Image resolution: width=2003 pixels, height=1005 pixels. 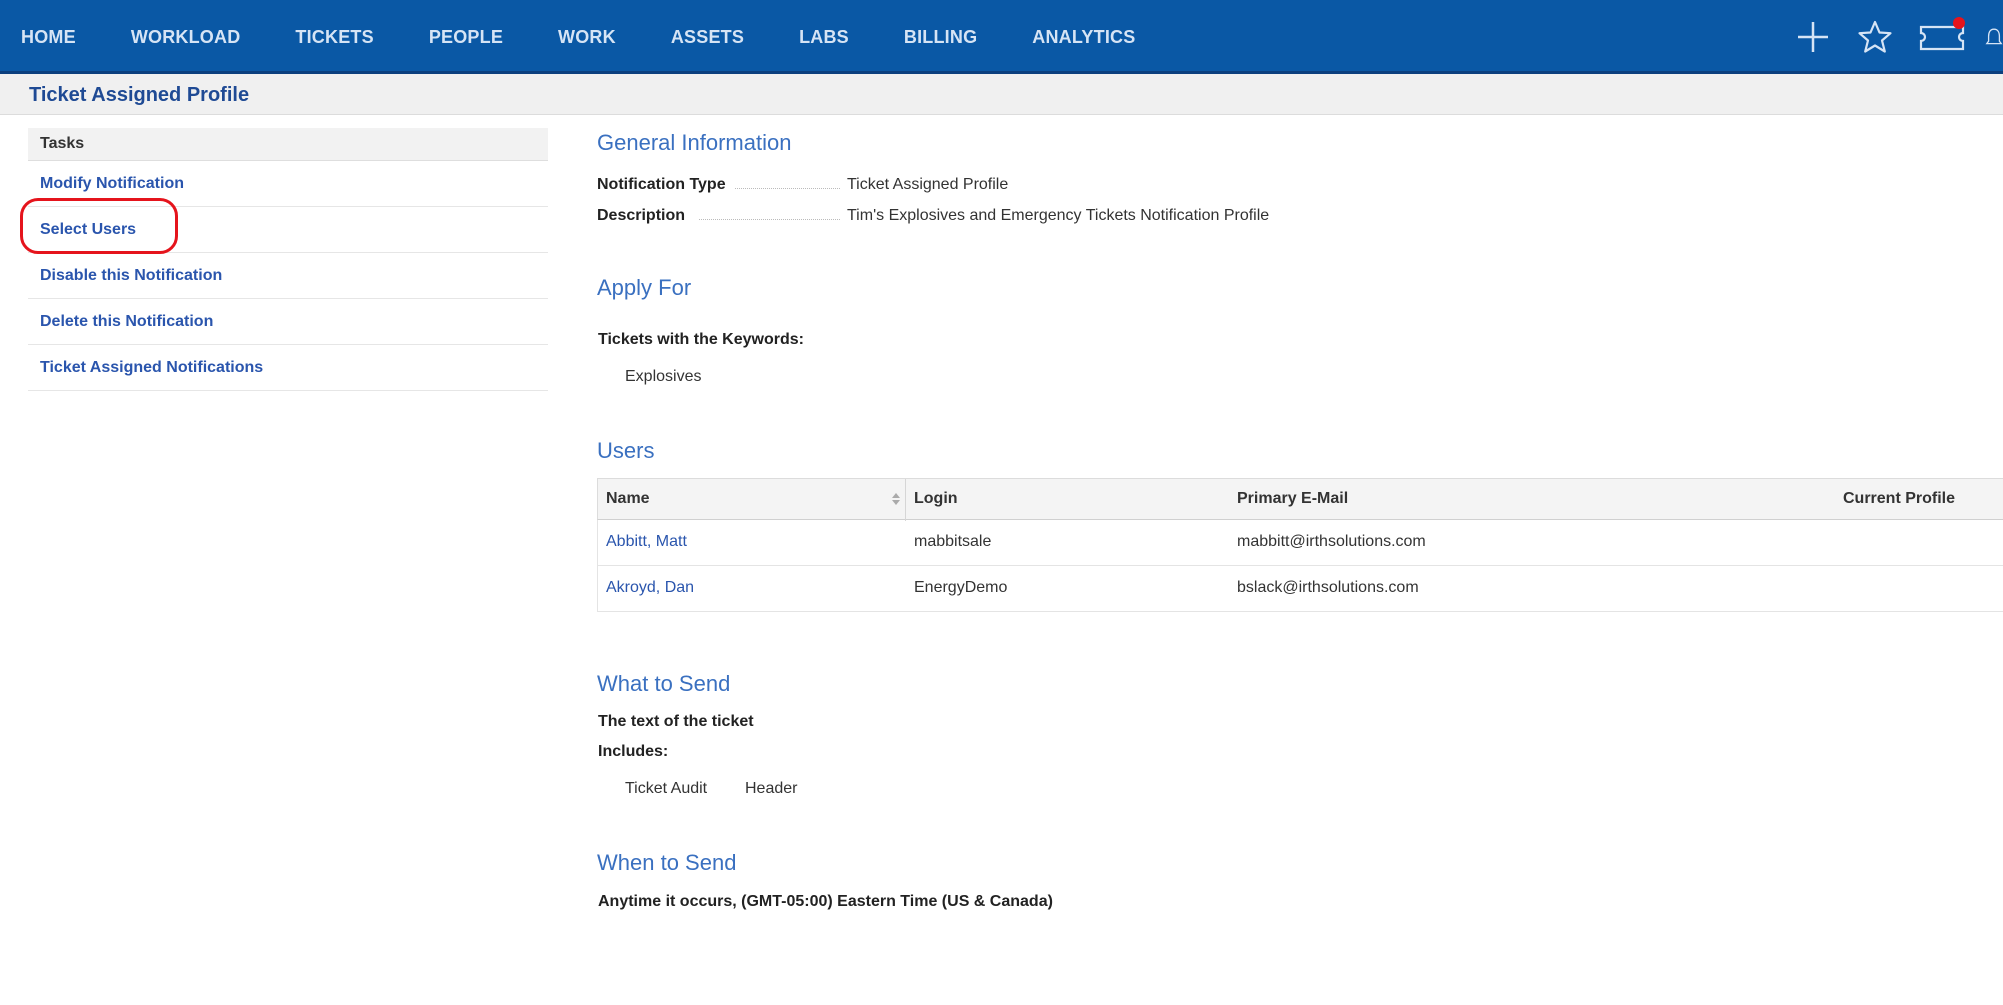 What do you see at coordinates (288, 322) in the screenshot?
I see `task-delete-notification: Delete this Notification` at bounding box center [288, 322].